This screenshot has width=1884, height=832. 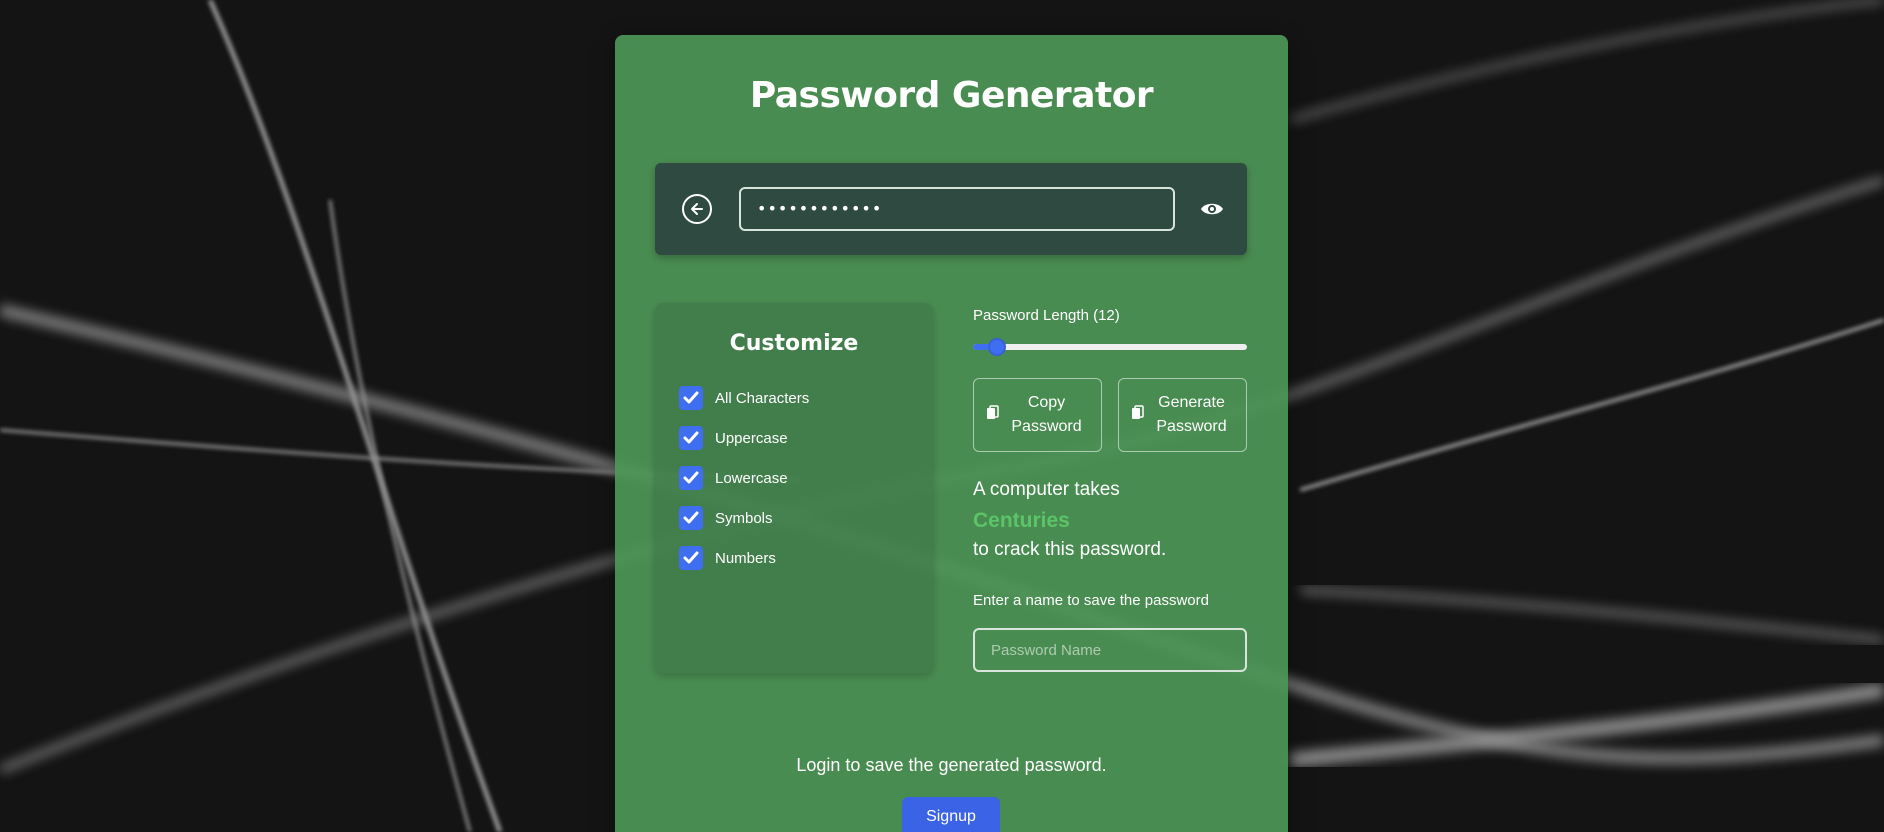 I want to click on option-all-characters: All Characters, so click(x=744, y=398).